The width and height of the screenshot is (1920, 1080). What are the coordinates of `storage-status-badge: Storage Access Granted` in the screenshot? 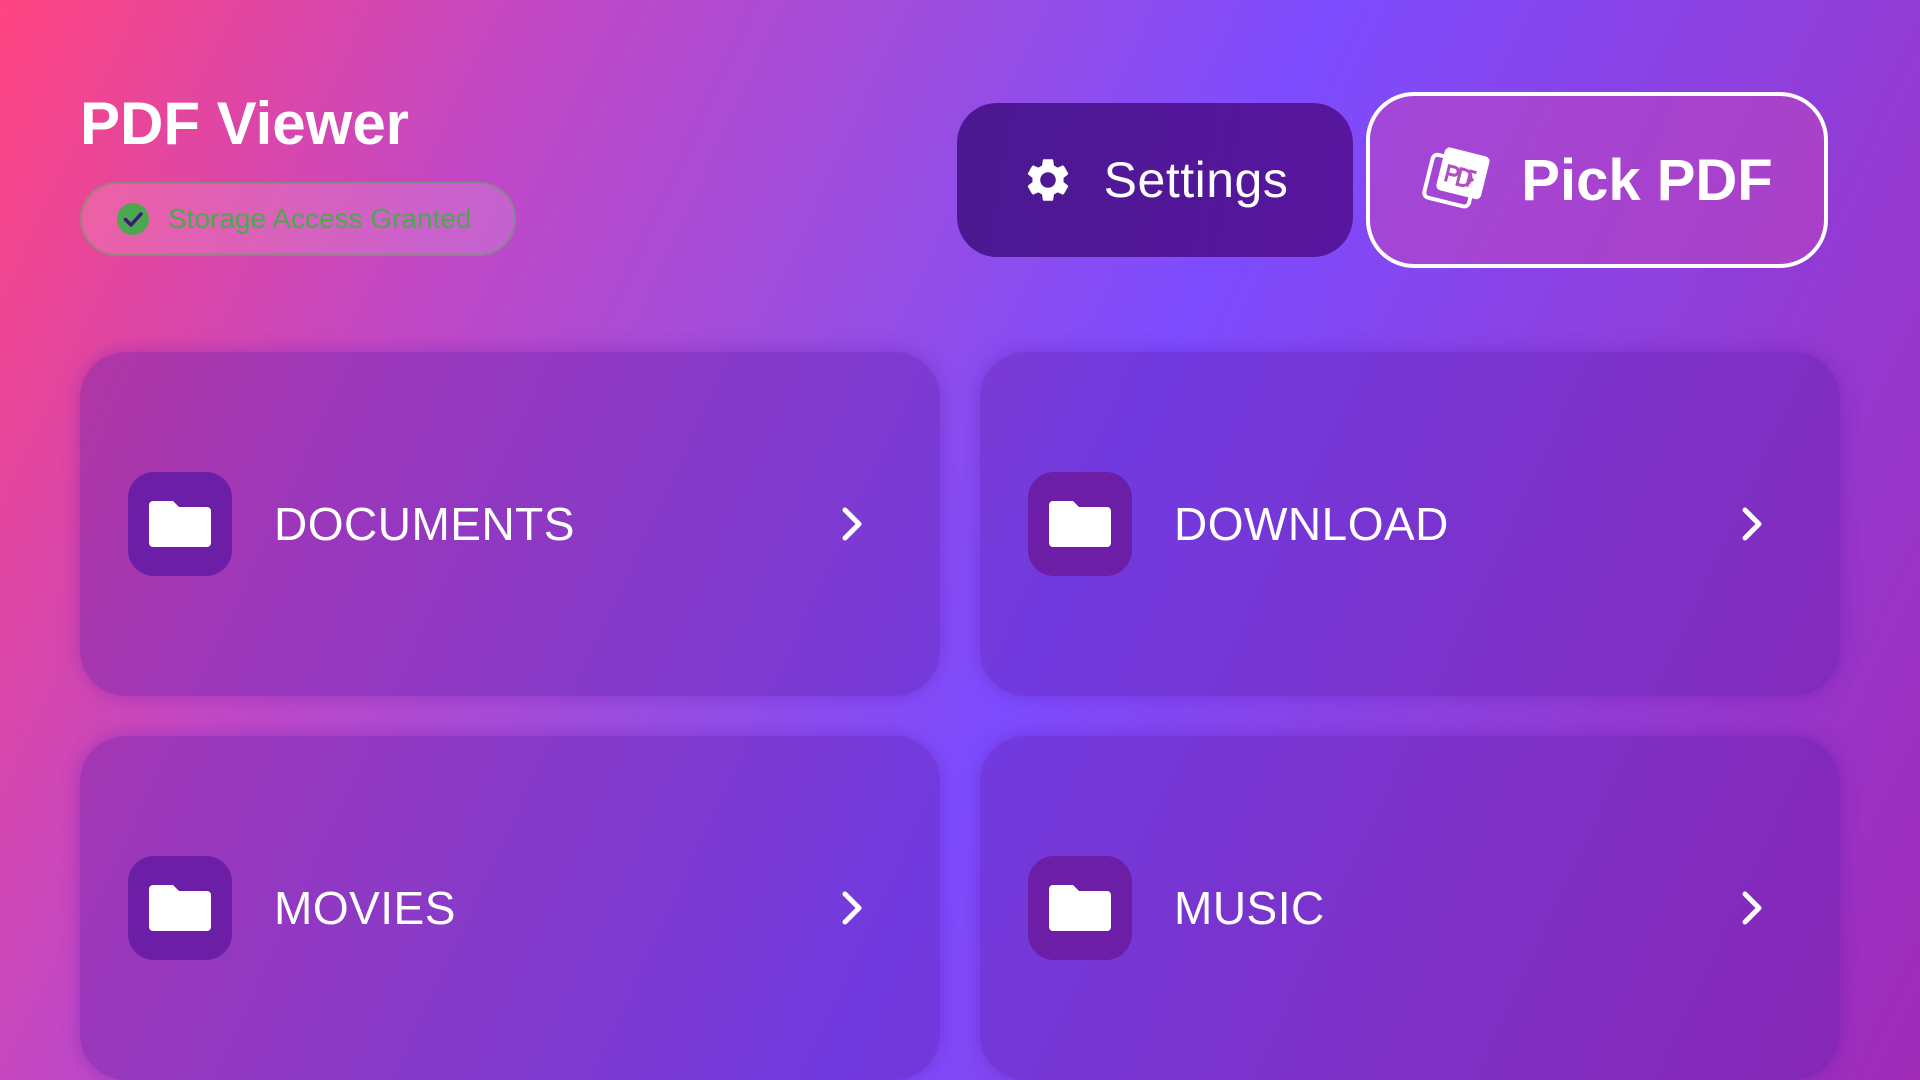 It's located at (298, 219).